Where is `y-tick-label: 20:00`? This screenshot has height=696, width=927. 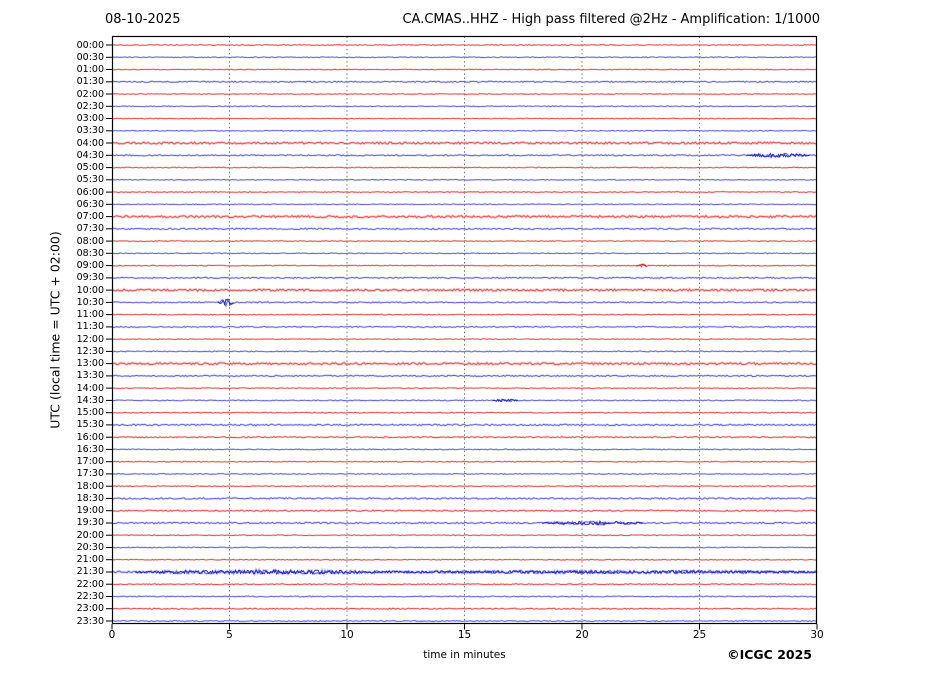 y-tick-label: 20:00 is located at coordinates (90, 535).